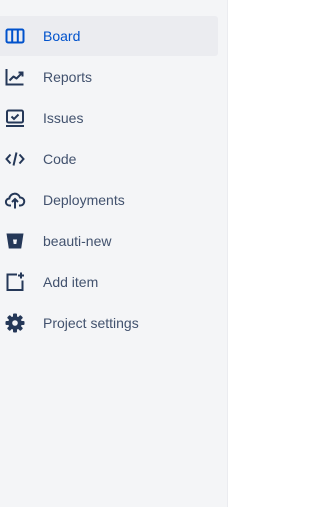 The width and height of the screenshot is (320, 507). What do you see at coordinates (68, 77) in the screenshot?
I see `sidebar-item-label: Reports` at bounding box center [68, 77].